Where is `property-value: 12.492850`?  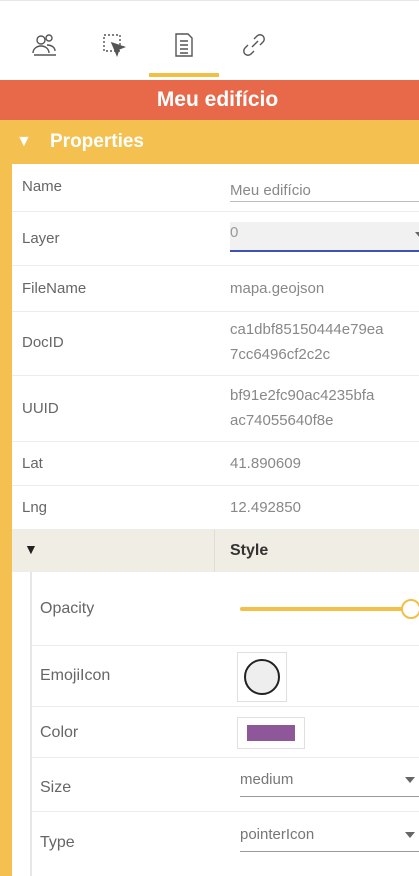 property-value: 12.492850 is located at coordinates (265, 507).